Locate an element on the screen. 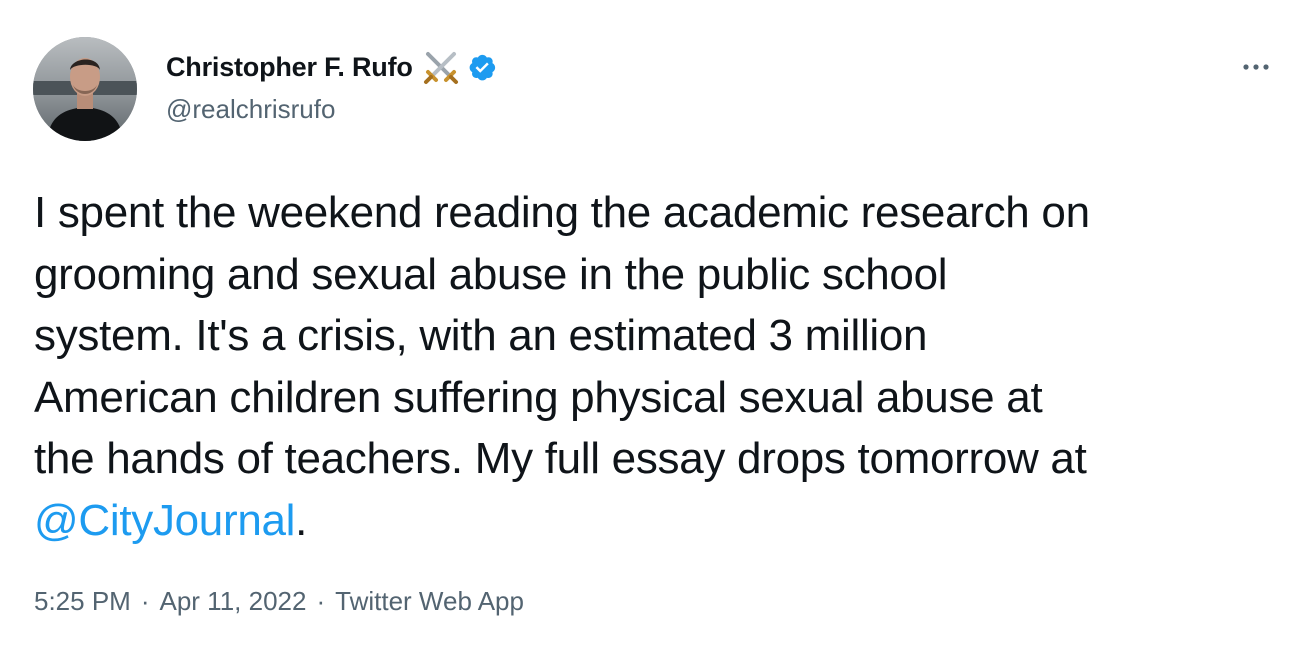  mention-link: @CityJournal is located at coordinates (164, 520).